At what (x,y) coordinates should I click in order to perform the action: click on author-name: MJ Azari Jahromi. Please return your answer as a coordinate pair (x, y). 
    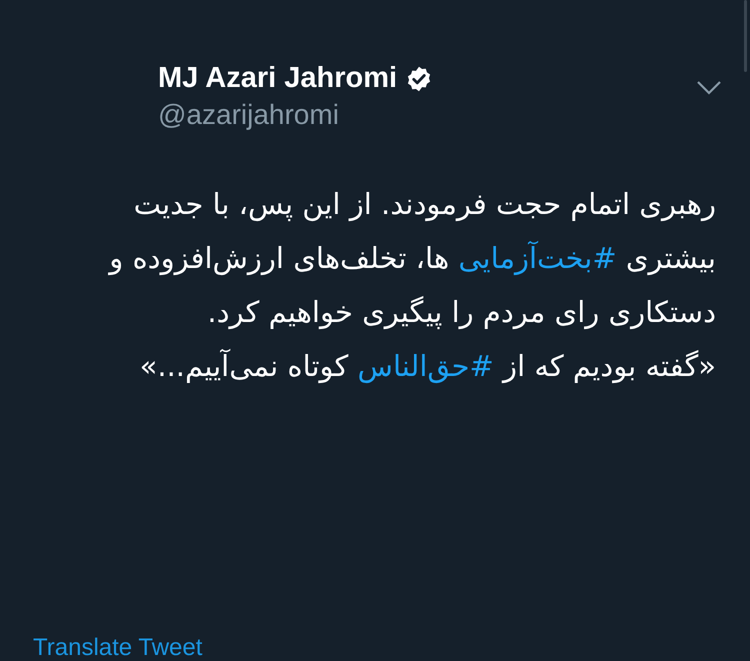
    Looking at the image, I should click on (278, 78).